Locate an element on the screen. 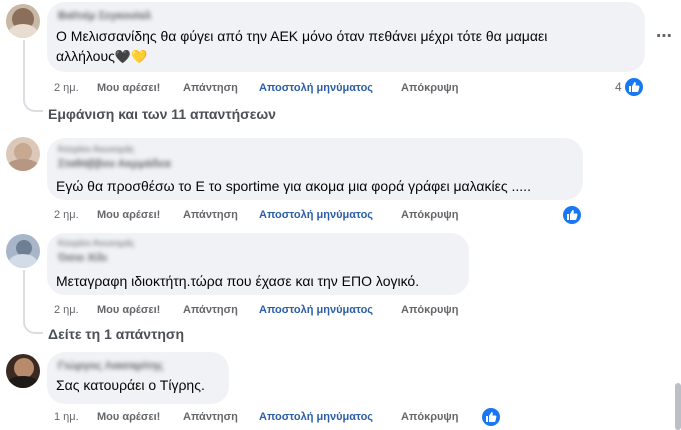  hearts-emoji: 🖤💛 is located at coordinates (131, 56).